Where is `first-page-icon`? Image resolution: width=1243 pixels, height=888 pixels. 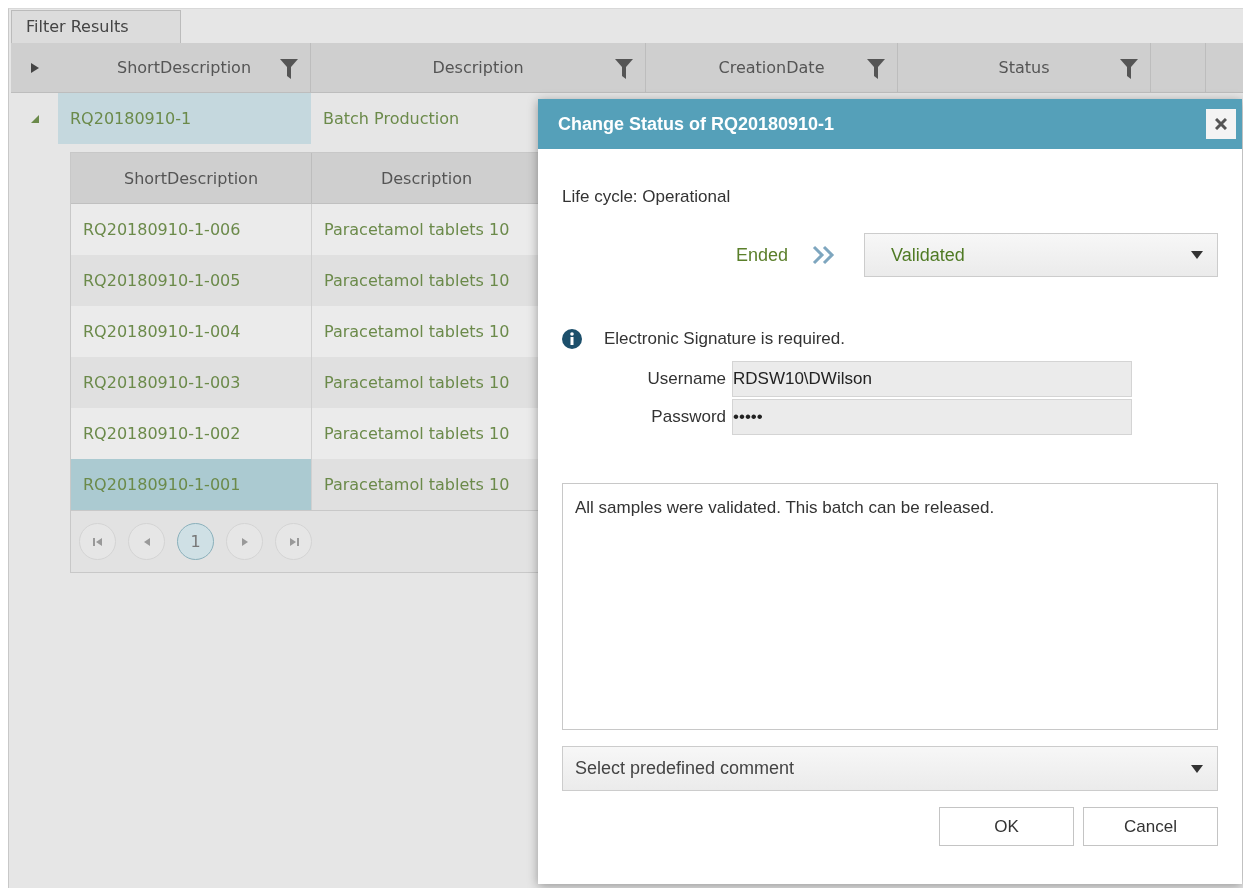 first-page-icon is located at coordinates (97, 541).